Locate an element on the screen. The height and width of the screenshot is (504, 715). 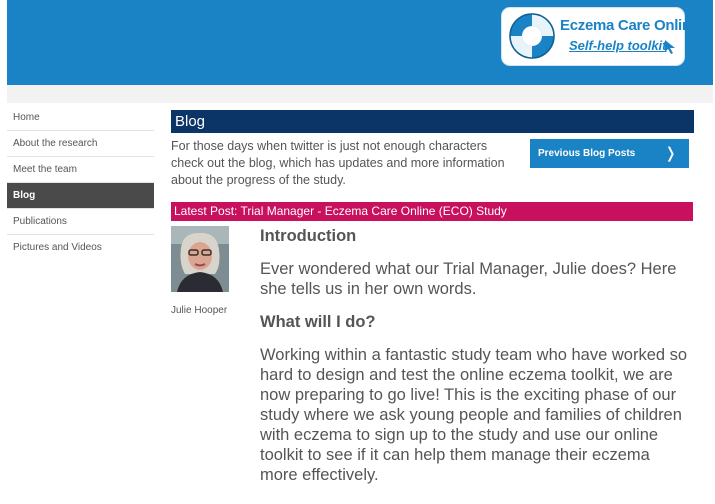
cursor-icon is located at coordinates (670, 47).